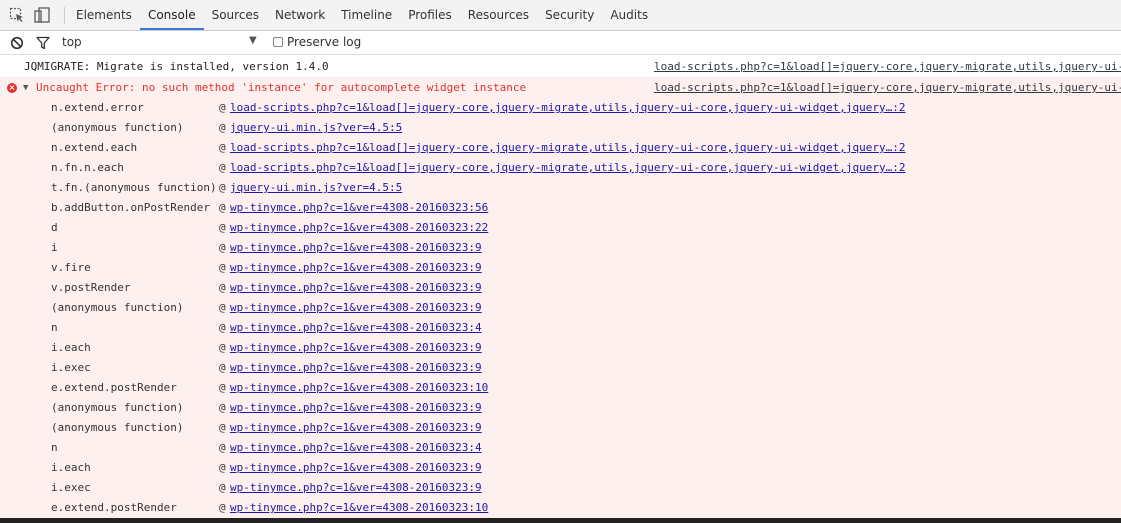 Image resolution: width=1121 pixels, height=523 pixels. I want to click on window-bottom-edge, so click(560, 520).